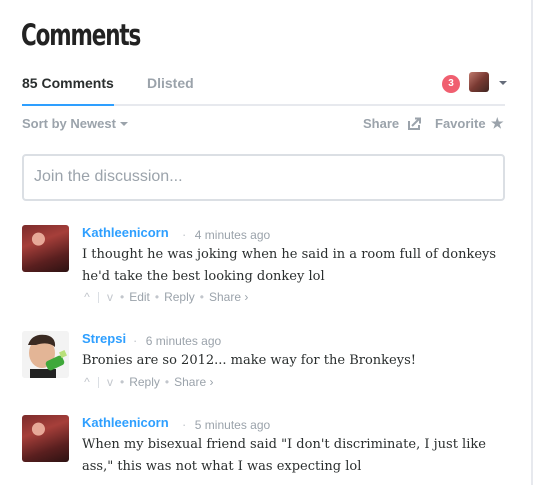 This screenshot has width=533, height=485. Describe the element at coordinates (81, 35) in the screenshot. I see `page-title: Comments` at that location.